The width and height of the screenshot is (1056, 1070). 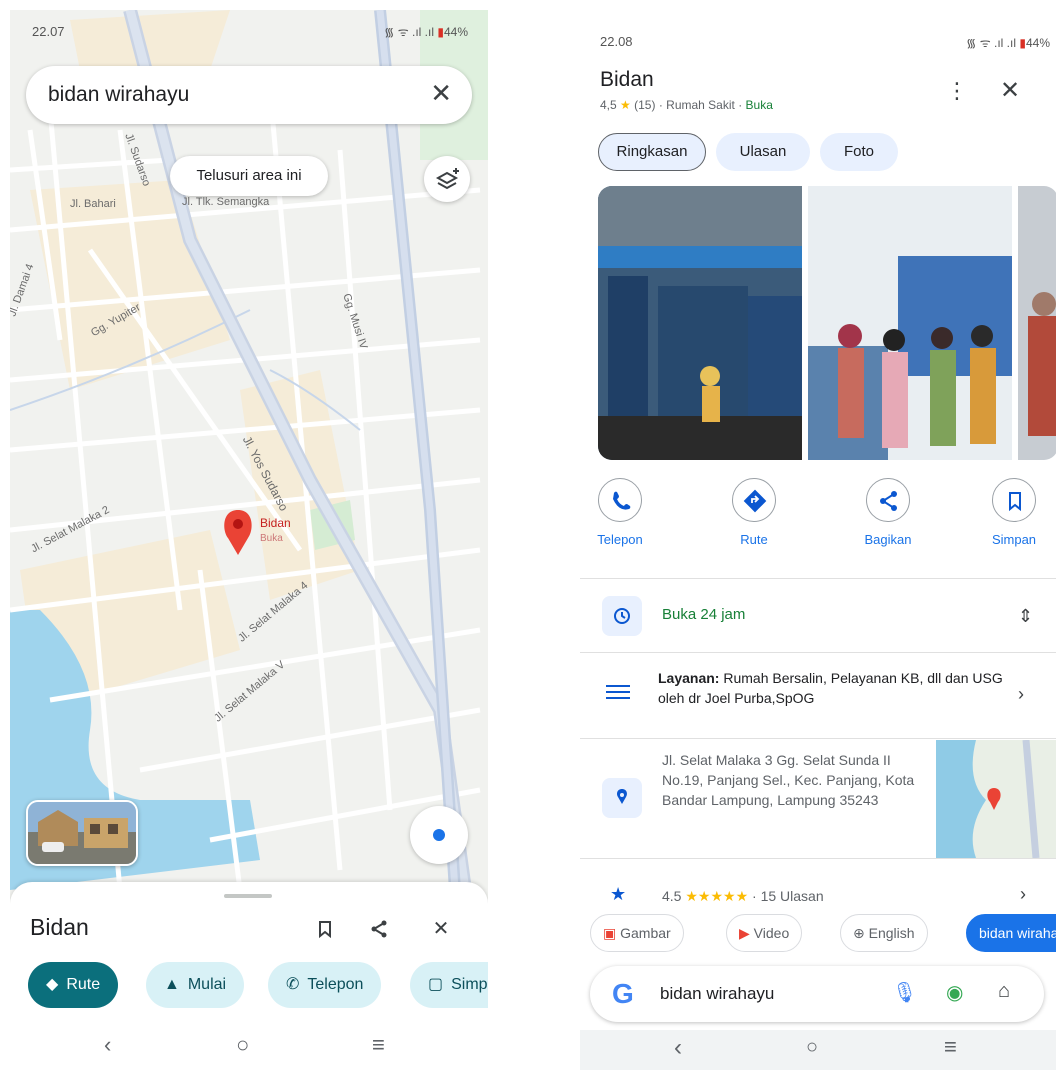 I want to click on place-meta: 4,5 ★ (15) · Rumah Sakit · Buka, so click(x=686, y=105).